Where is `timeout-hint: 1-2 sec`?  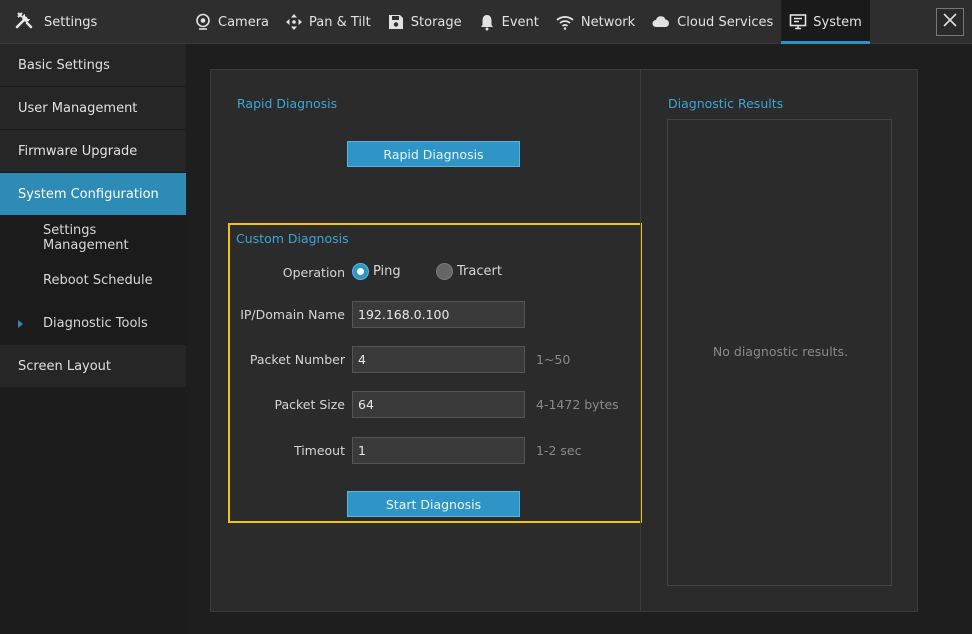
timeout-hint: 1-2 sec is located at coordinates (559, 450).